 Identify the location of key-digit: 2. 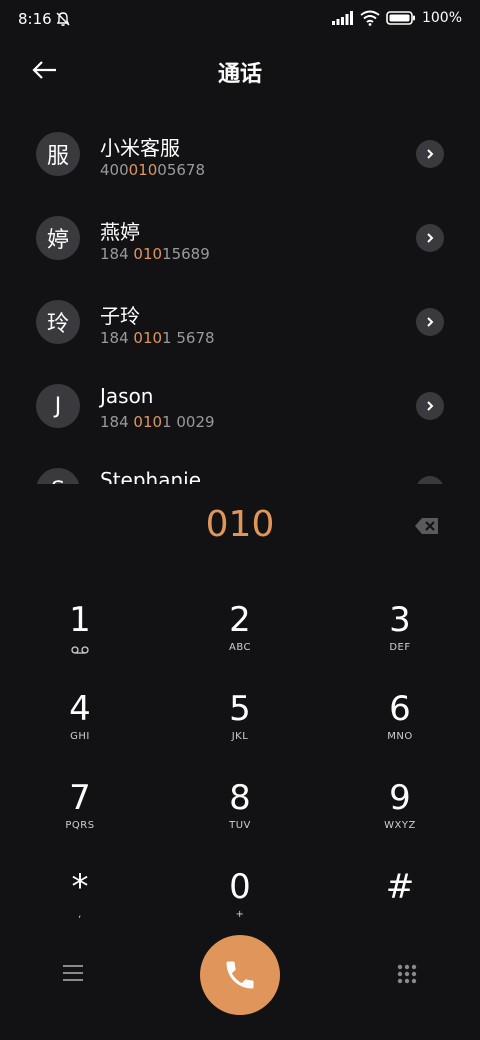
(240, 620).